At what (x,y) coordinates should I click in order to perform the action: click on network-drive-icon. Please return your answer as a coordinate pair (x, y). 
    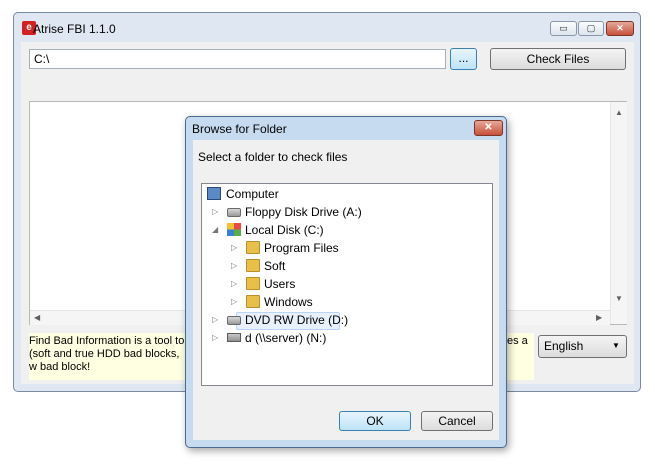
    Looking at the image, I should click on (234, 337).